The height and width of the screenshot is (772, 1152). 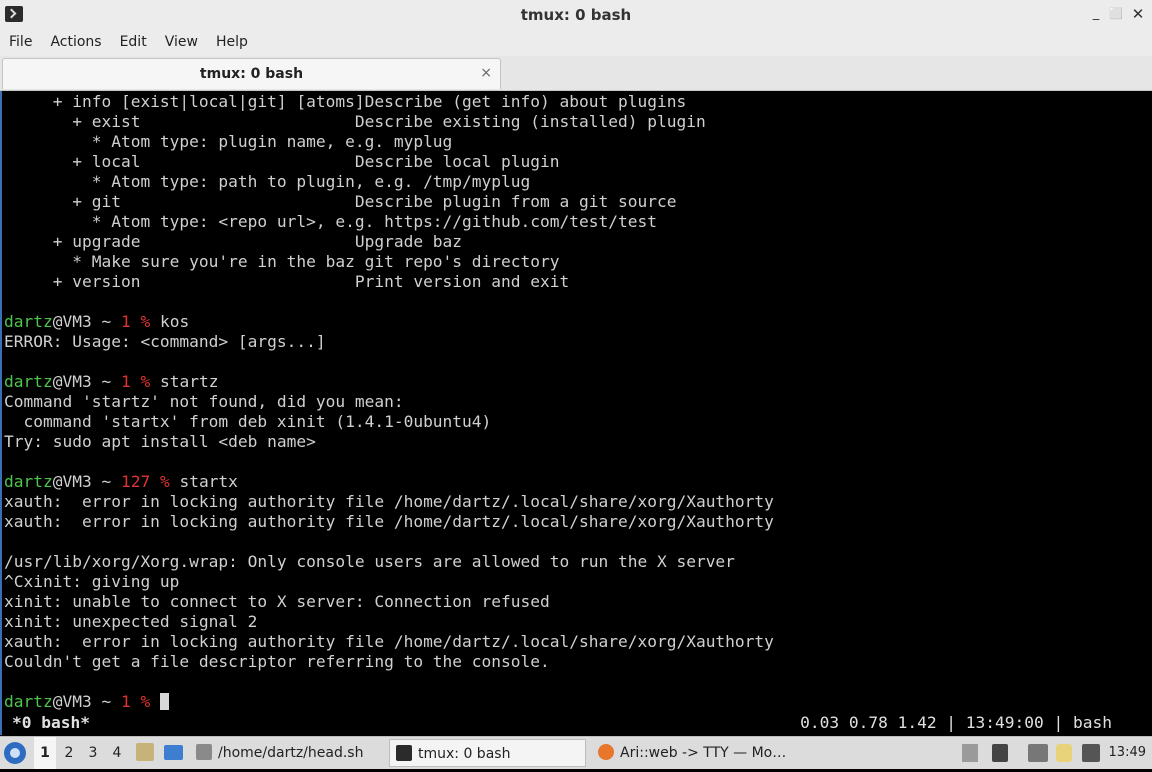 I want to click on task-head-sh: /home/dartz/head.sh, so click(x=289, y=753).